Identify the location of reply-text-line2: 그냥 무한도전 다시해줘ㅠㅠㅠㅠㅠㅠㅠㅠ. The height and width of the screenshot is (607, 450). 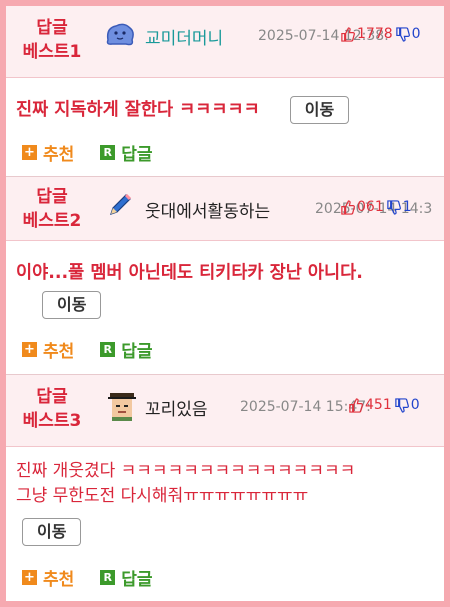
(162, 496).